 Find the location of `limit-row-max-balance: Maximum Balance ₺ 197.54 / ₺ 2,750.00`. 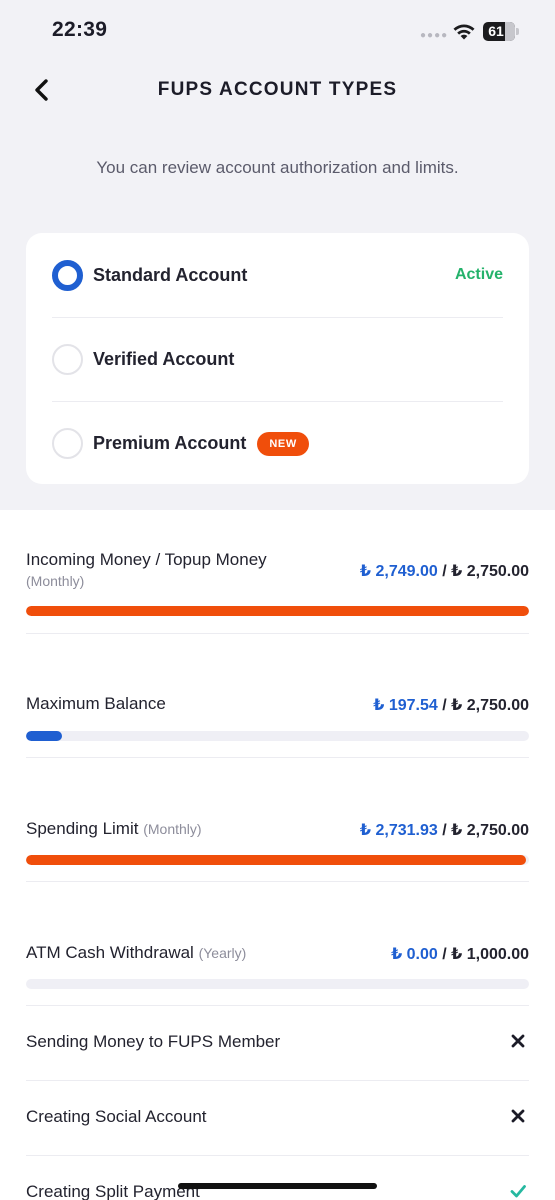

limit-row-max-balance: Maximum Balance ₺ 197.54 / ₺ 2,750.00 is located at coordinates (277, 696).